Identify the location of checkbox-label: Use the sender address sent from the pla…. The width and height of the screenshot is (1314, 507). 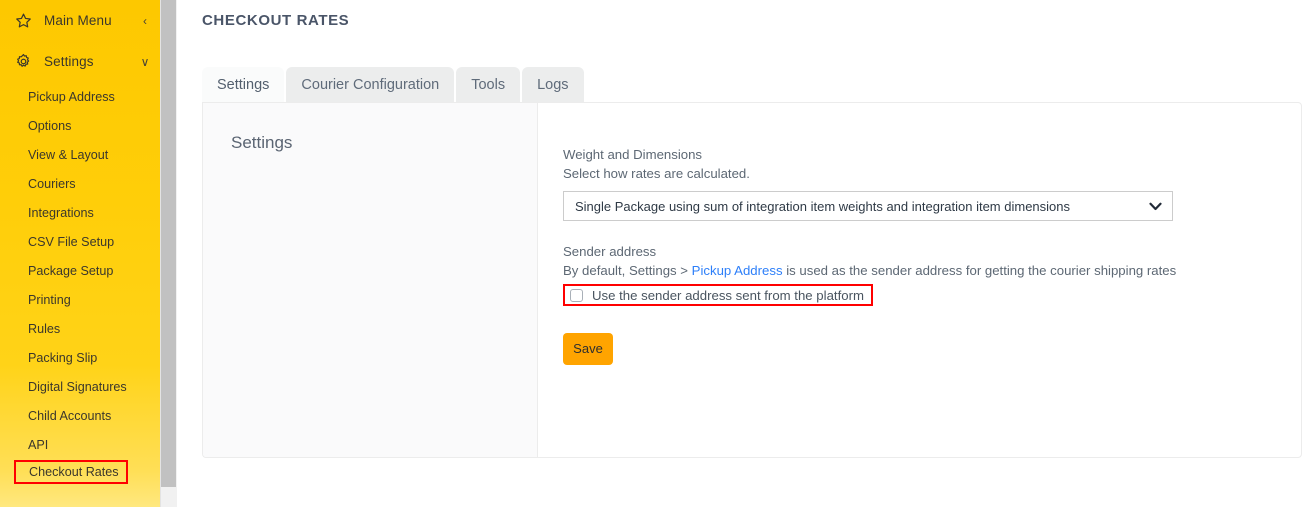
(728, 295).